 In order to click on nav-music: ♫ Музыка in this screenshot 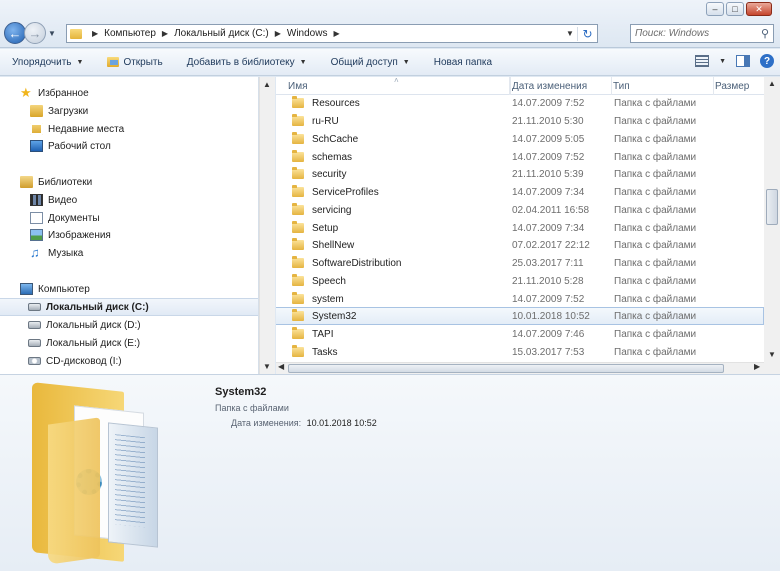, I will do `click(129, 253)`.